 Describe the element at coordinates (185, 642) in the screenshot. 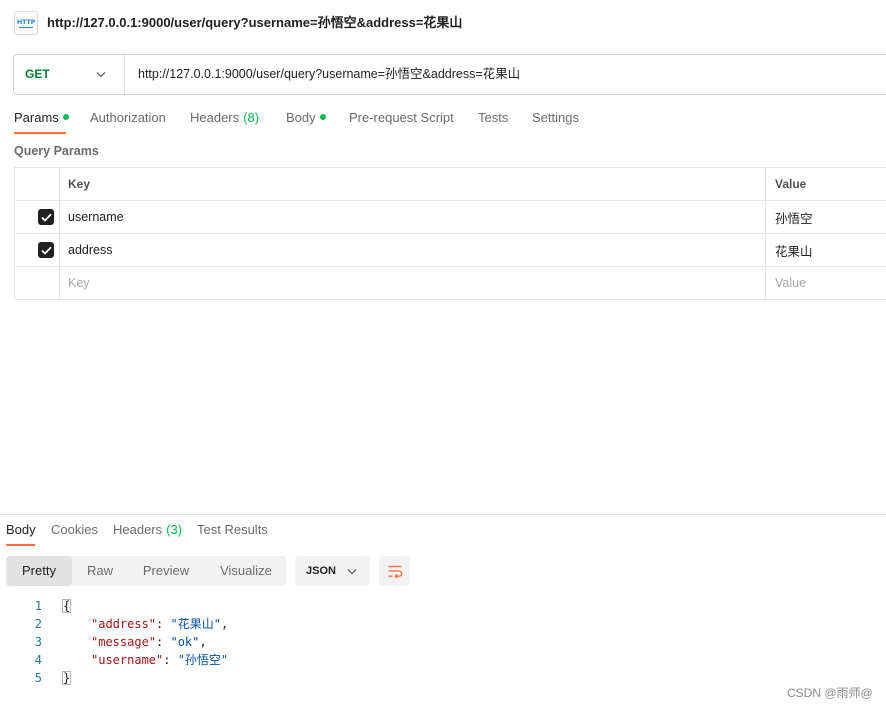

I see `json-string-value: "ok"` at that location.